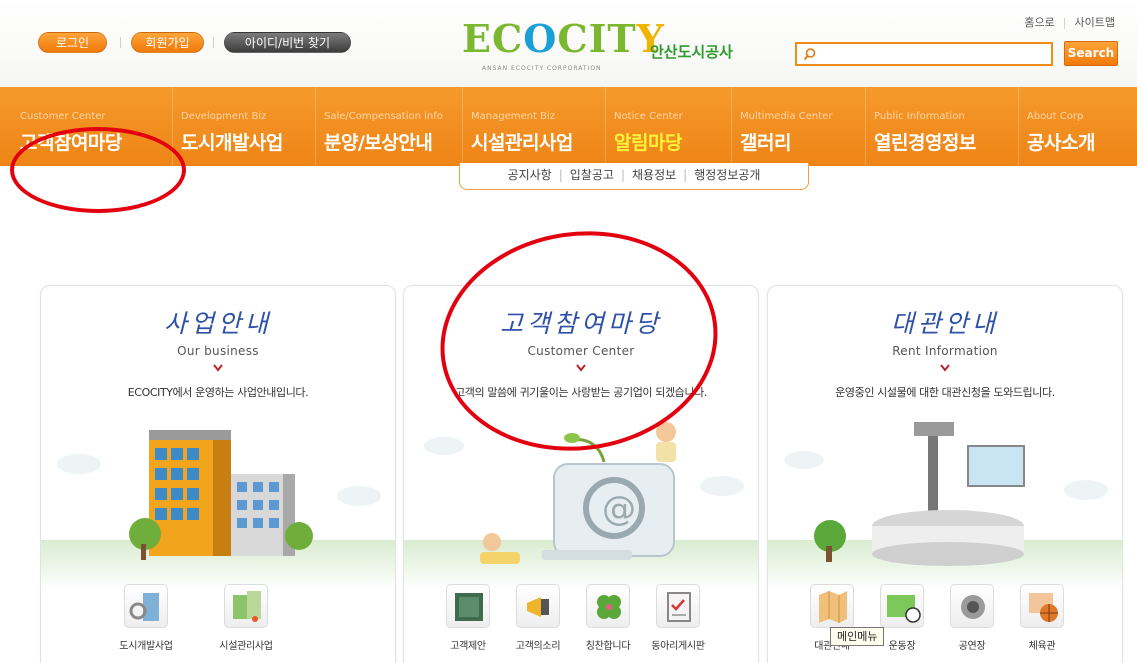 Image resolution: width=1137 pixels, height=663 pixels. What do you see at coordinates (383, 126) in the screenshot?
I see `nav-item-sale-compensation: Sale/Compensation info 분양/보상안내` at bounding box center [383, 126].